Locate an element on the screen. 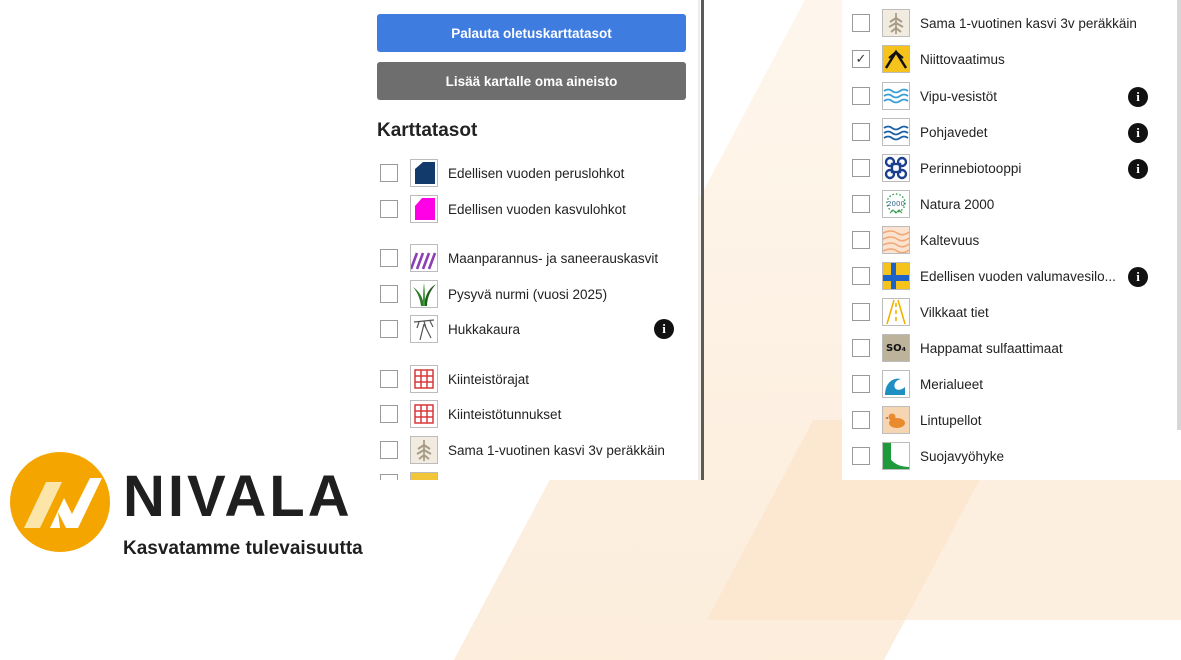 Image resolution: width=1181 pixels, height=660 pixels. layer-row: SO₄ Happamat sulfaattimaat is located at coordinates (957, 348).